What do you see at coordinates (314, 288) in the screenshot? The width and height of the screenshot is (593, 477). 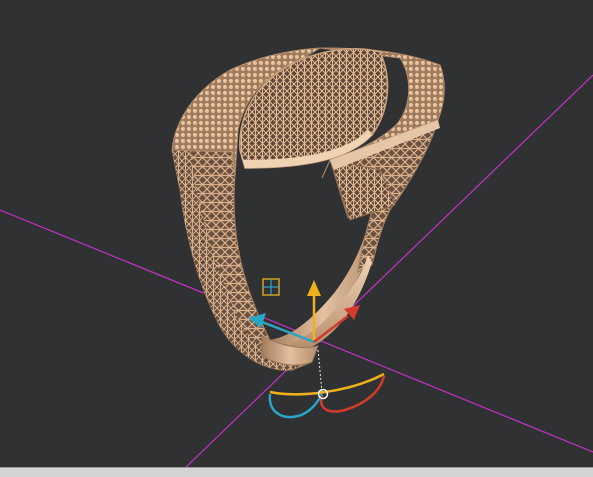 I see `move-up-arrow-icon` at bounding box center [314, 288].